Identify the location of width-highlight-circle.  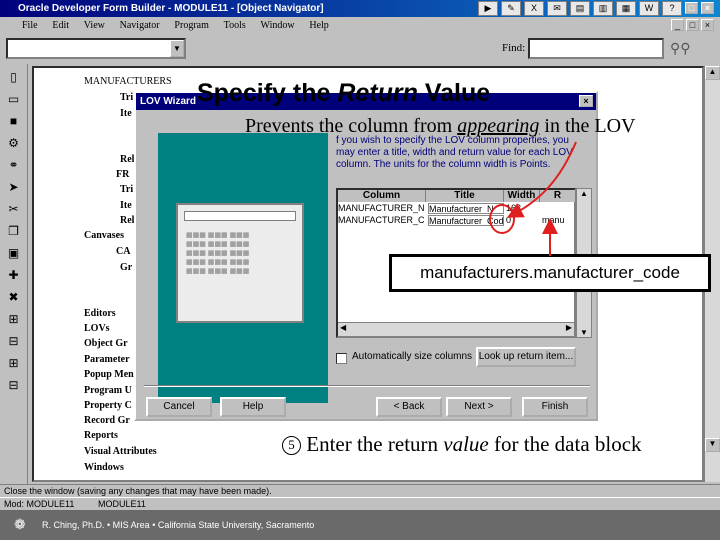
(502, 219).